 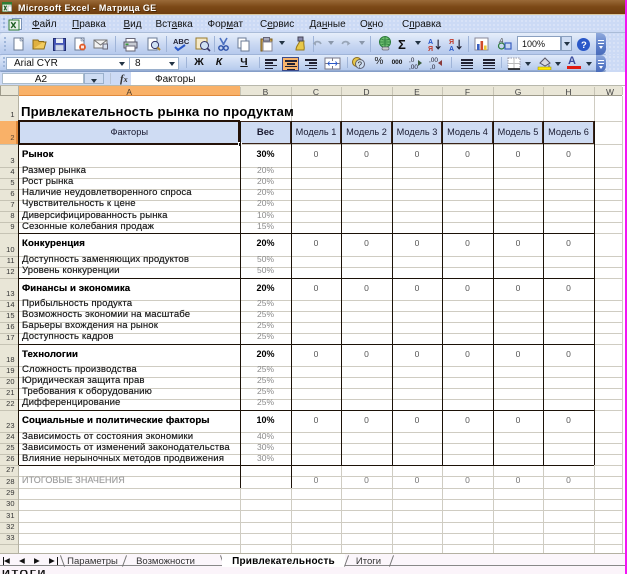 What do you see at coordinates (402, 44) in the screenshot?
I see `svg-text: Σ` at bounding box center [402, 44].